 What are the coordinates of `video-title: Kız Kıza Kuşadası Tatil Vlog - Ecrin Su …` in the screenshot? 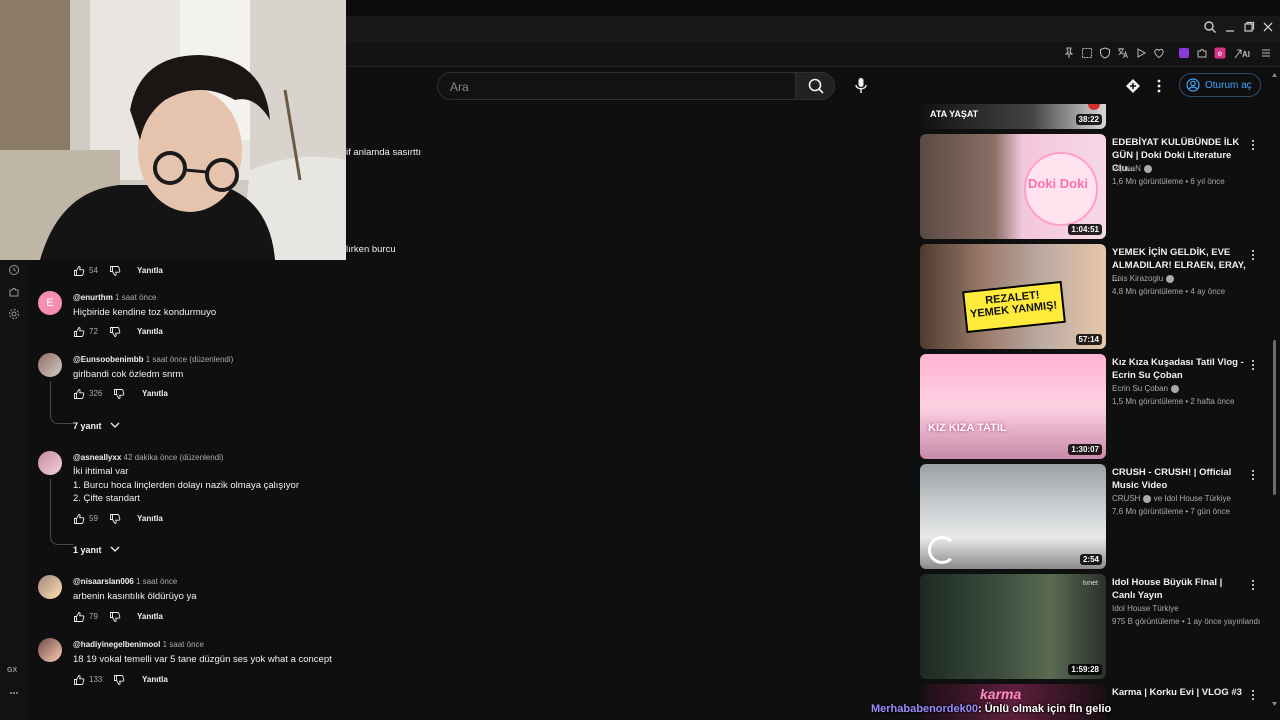 It's located at (1179, 369).